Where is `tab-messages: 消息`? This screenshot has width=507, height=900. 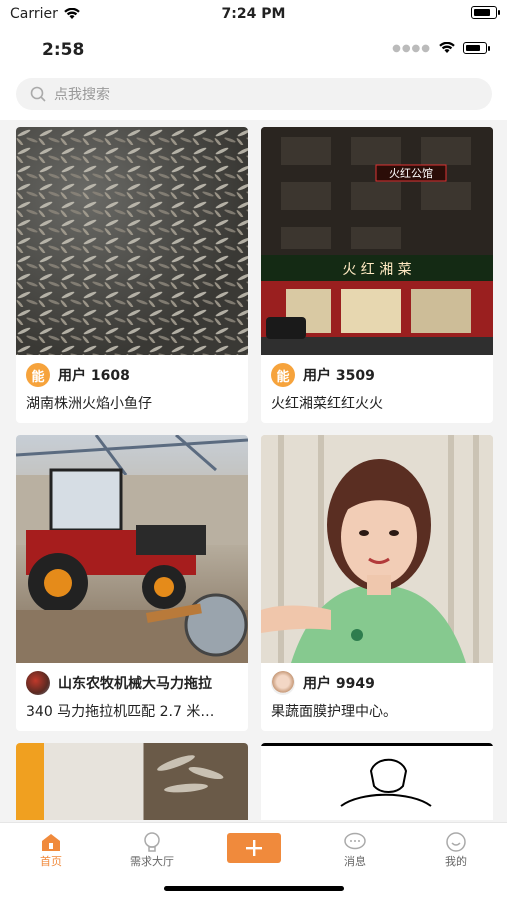 tab-messages: 消息 is located at coordinates (355, 850).